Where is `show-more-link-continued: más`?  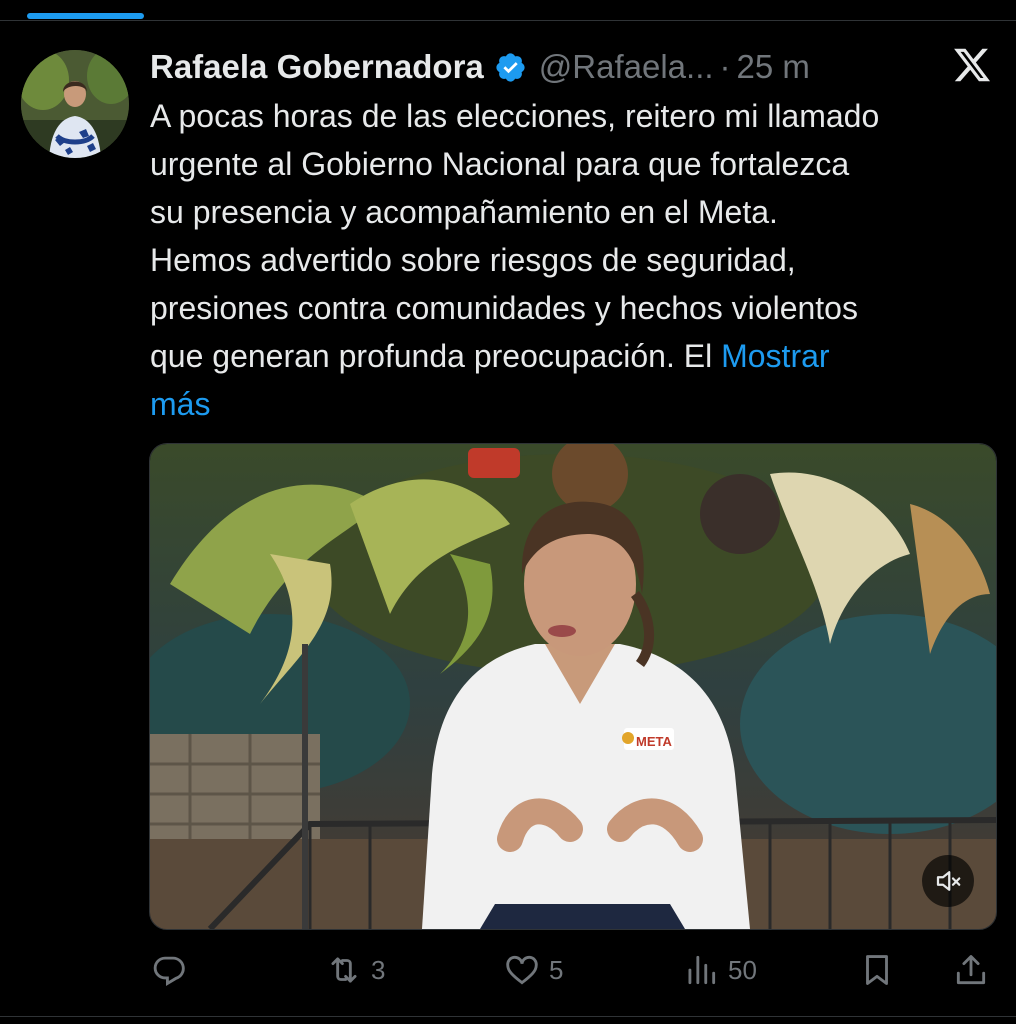 show-more-link-continued: más is located at coordinates (575, 404).